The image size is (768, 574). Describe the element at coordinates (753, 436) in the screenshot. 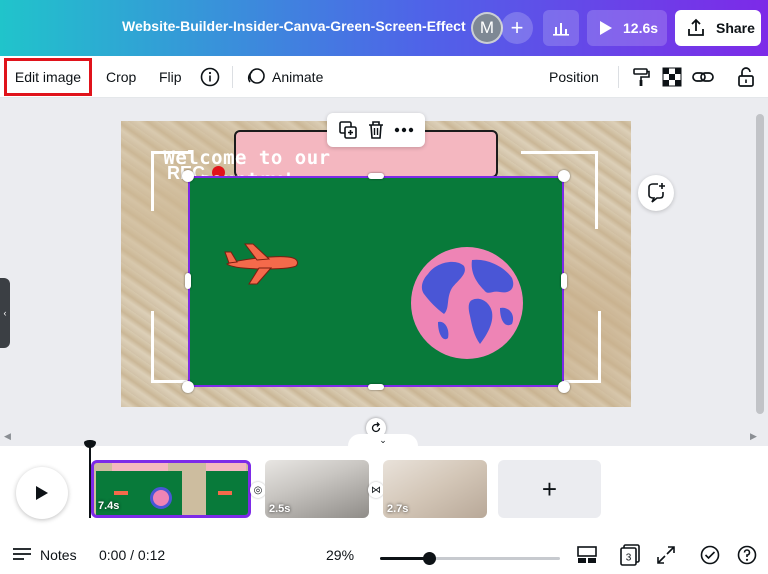

I see `scroll-right-arrow: ▶` at that location.